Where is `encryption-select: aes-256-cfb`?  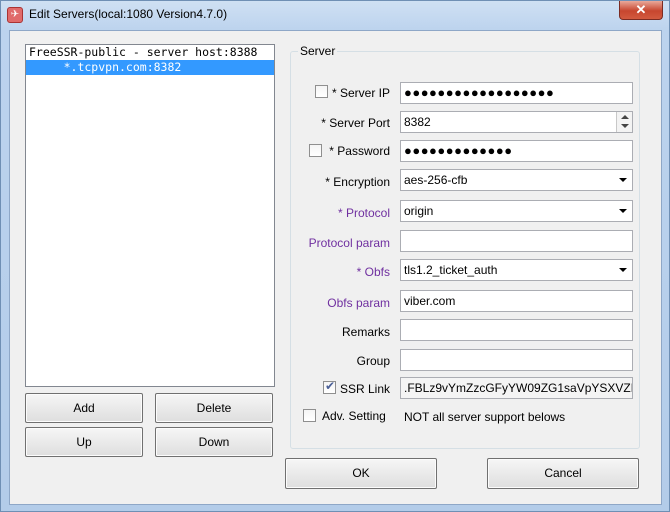 encryption-select: aes-256-cfb is located at coordinates (516, 180).